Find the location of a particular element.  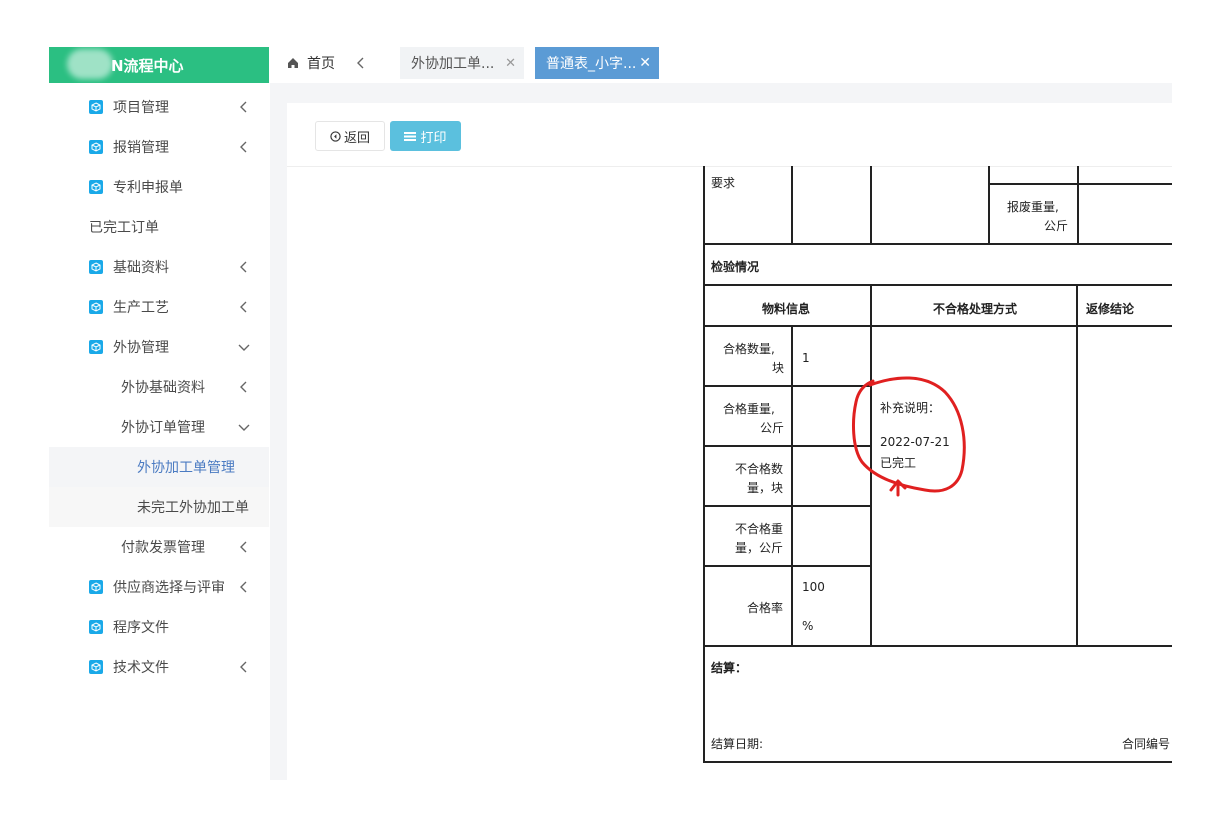

requirement-label: 要求 is located at coordinates (723, 183).